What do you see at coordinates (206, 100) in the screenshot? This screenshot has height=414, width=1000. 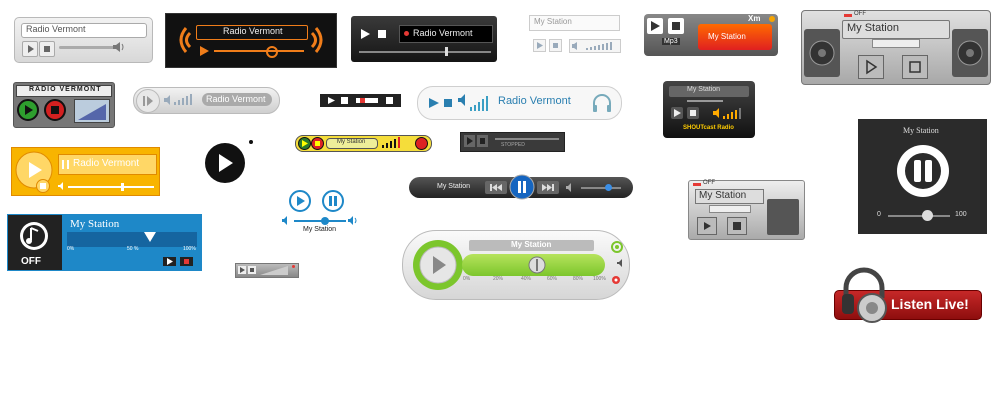 I see `player-8: Radio Vermont` at bounding box center [206, 100].